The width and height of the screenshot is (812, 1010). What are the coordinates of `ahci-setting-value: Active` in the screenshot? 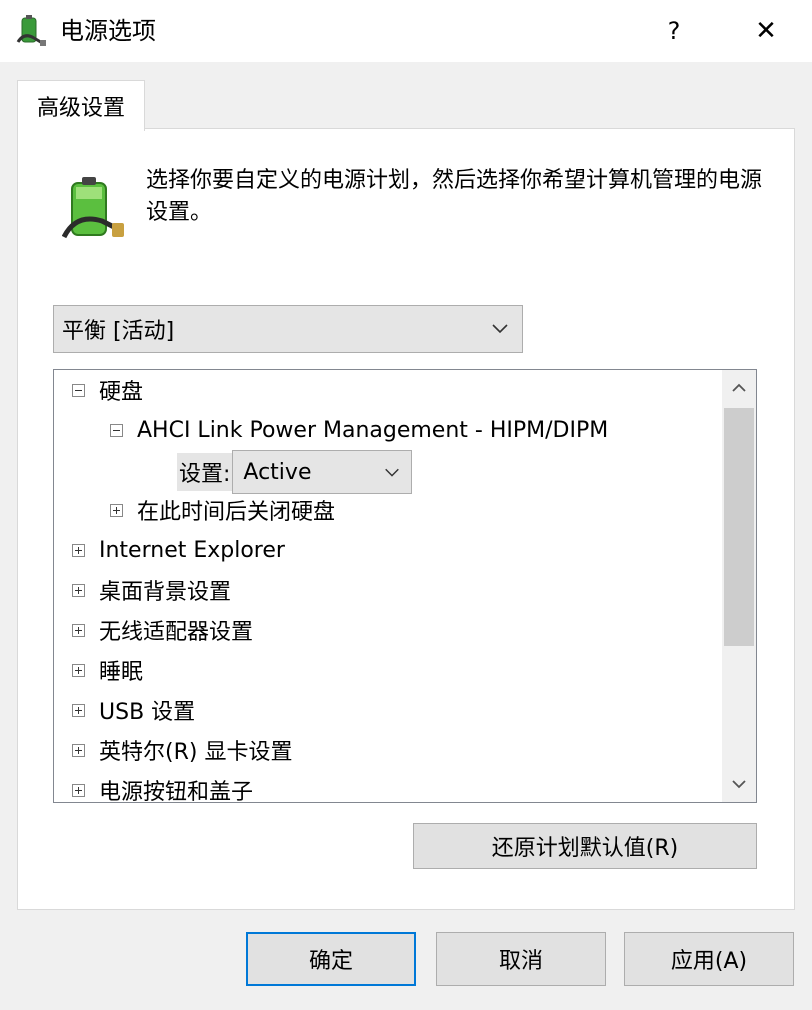 It's located at (277, 472).